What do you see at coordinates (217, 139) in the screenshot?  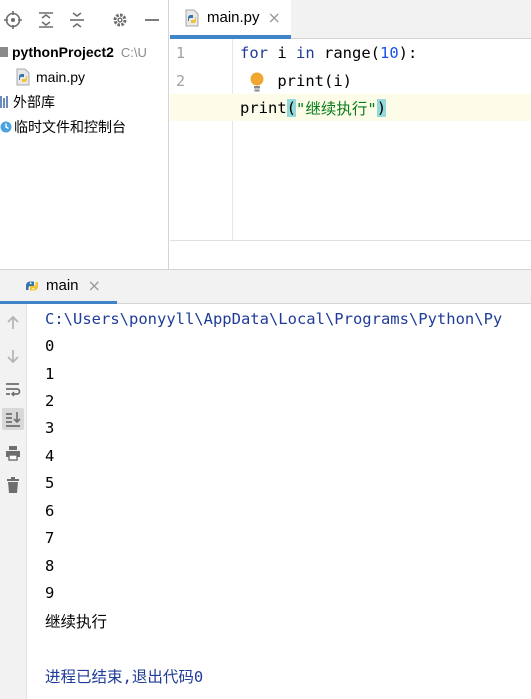 I see `line-number-gutter: 1 2 3` at bounding box center [217, 139].